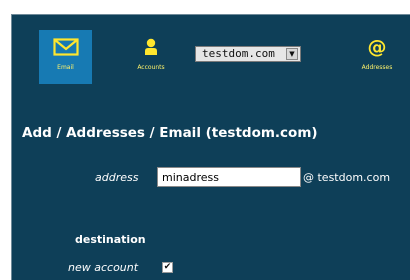 This screenshot has width=410, height=280. What do you see at coordinates (151, 47) in the screenshot?
I see `person-icon` at bounding box center [151, 47].